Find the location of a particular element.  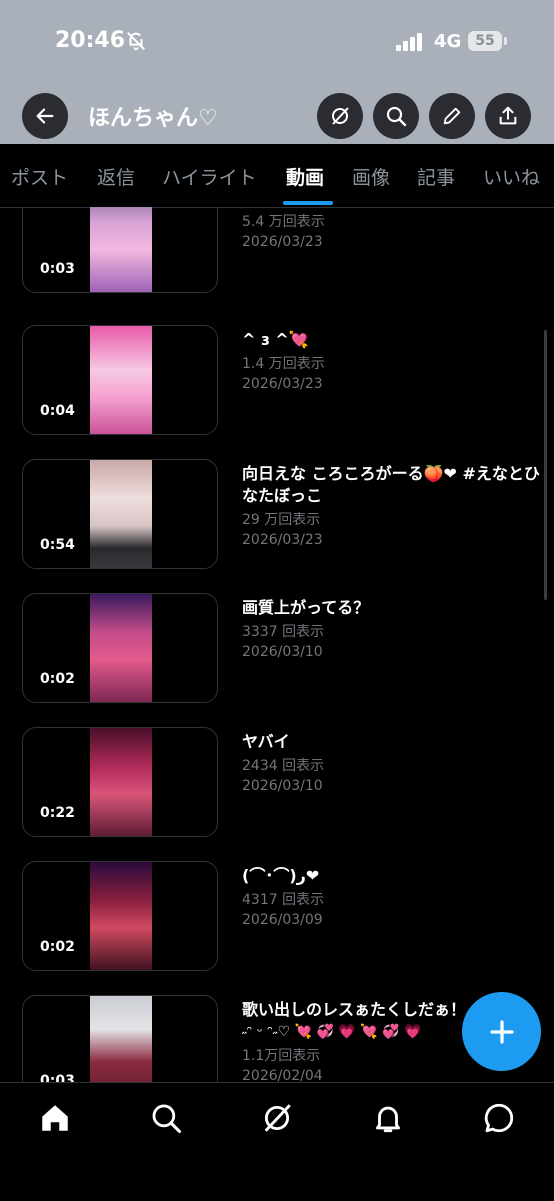

tab-highlights: ハイライト is located at coordinates (209, 176).